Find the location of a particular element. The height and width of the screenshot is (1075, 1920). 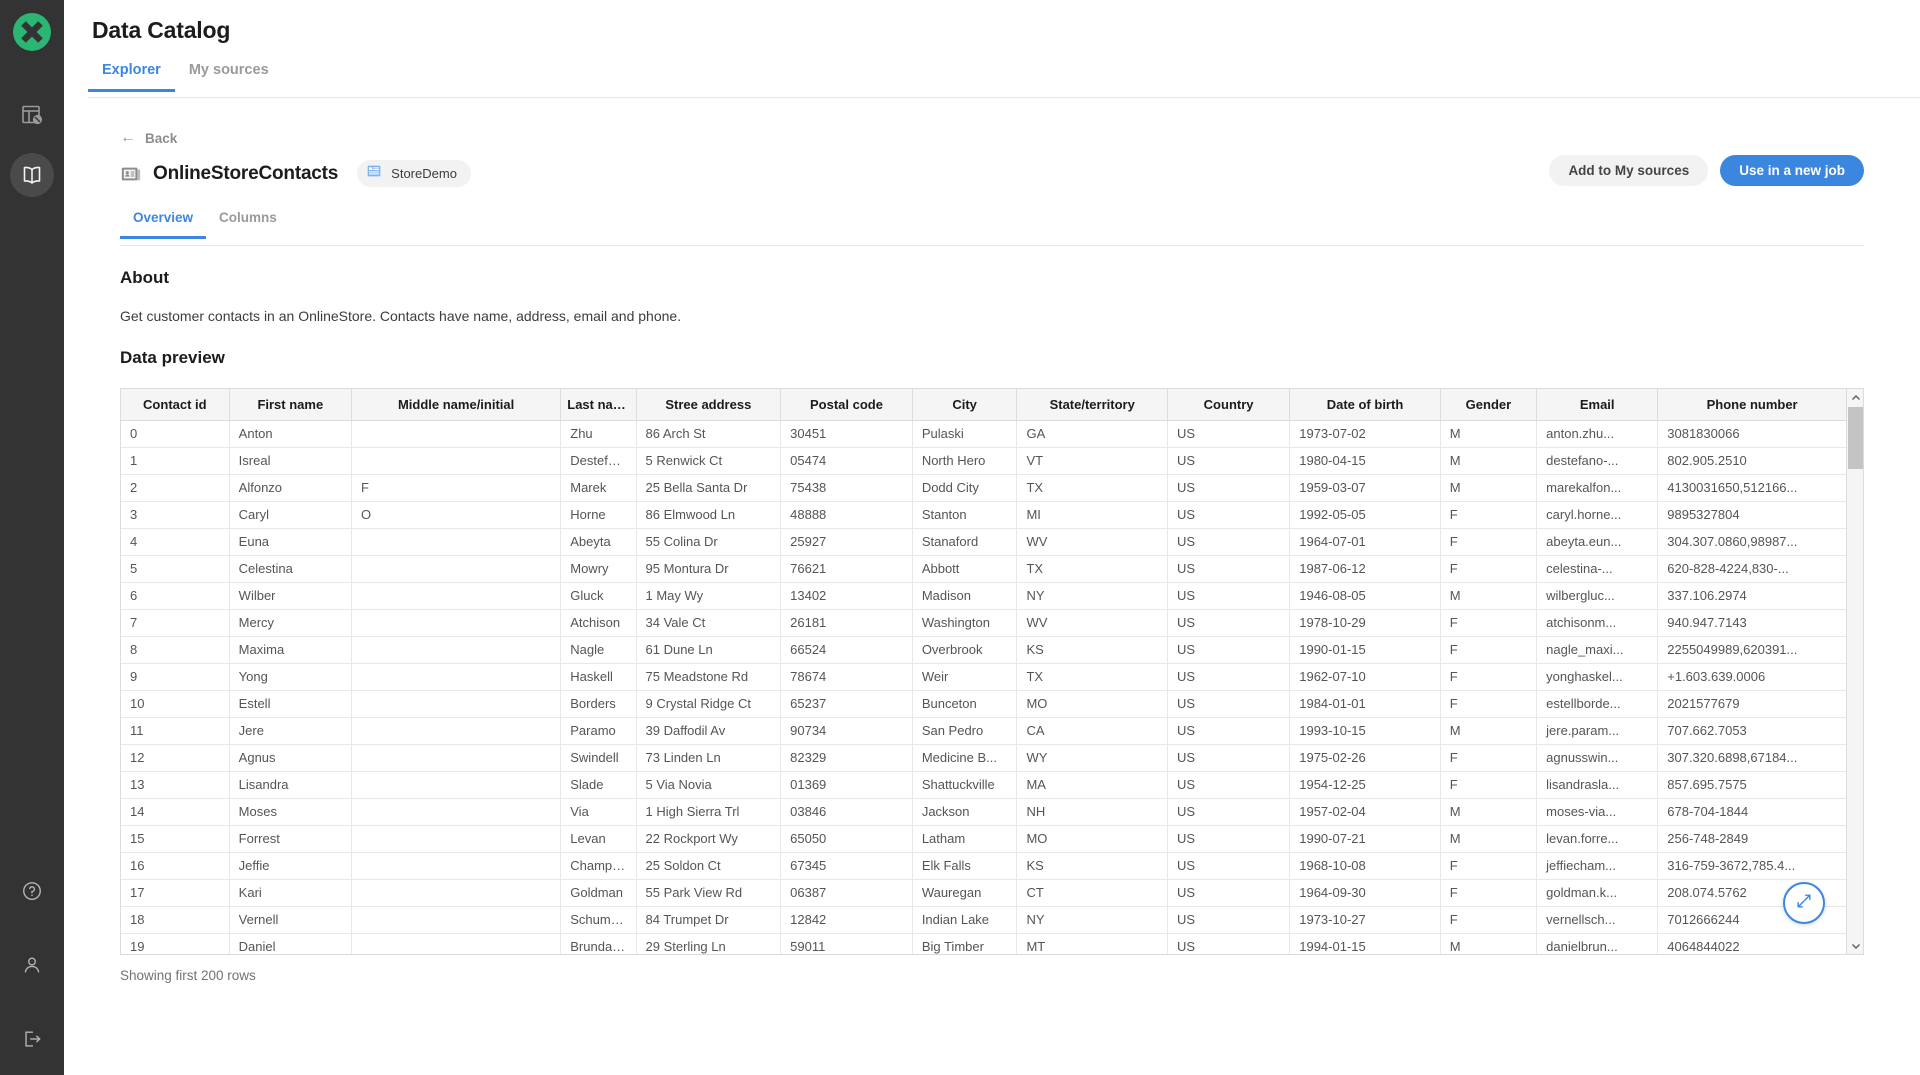

table-cell: 86 Elmwood Ln is located at coordinates (709, 515).